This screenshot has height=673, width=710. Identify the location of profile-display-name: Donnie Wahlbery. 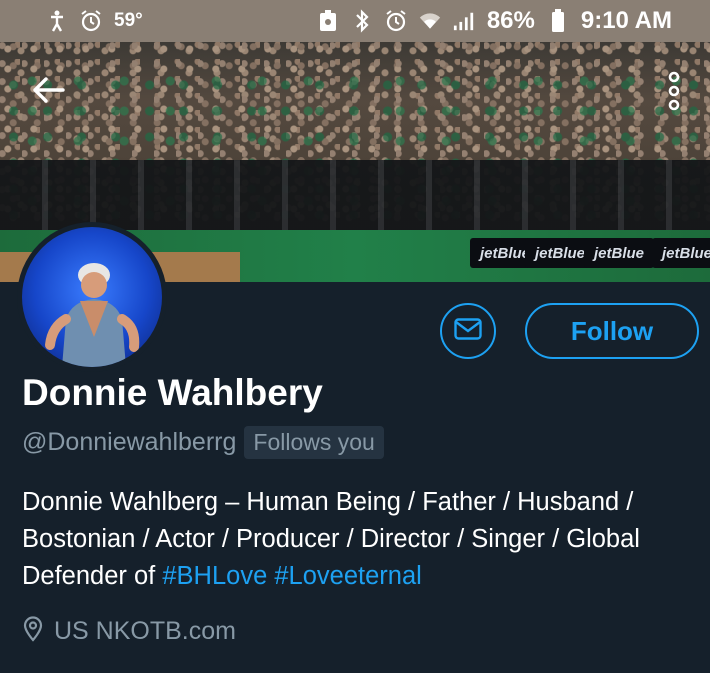
(172, 392).